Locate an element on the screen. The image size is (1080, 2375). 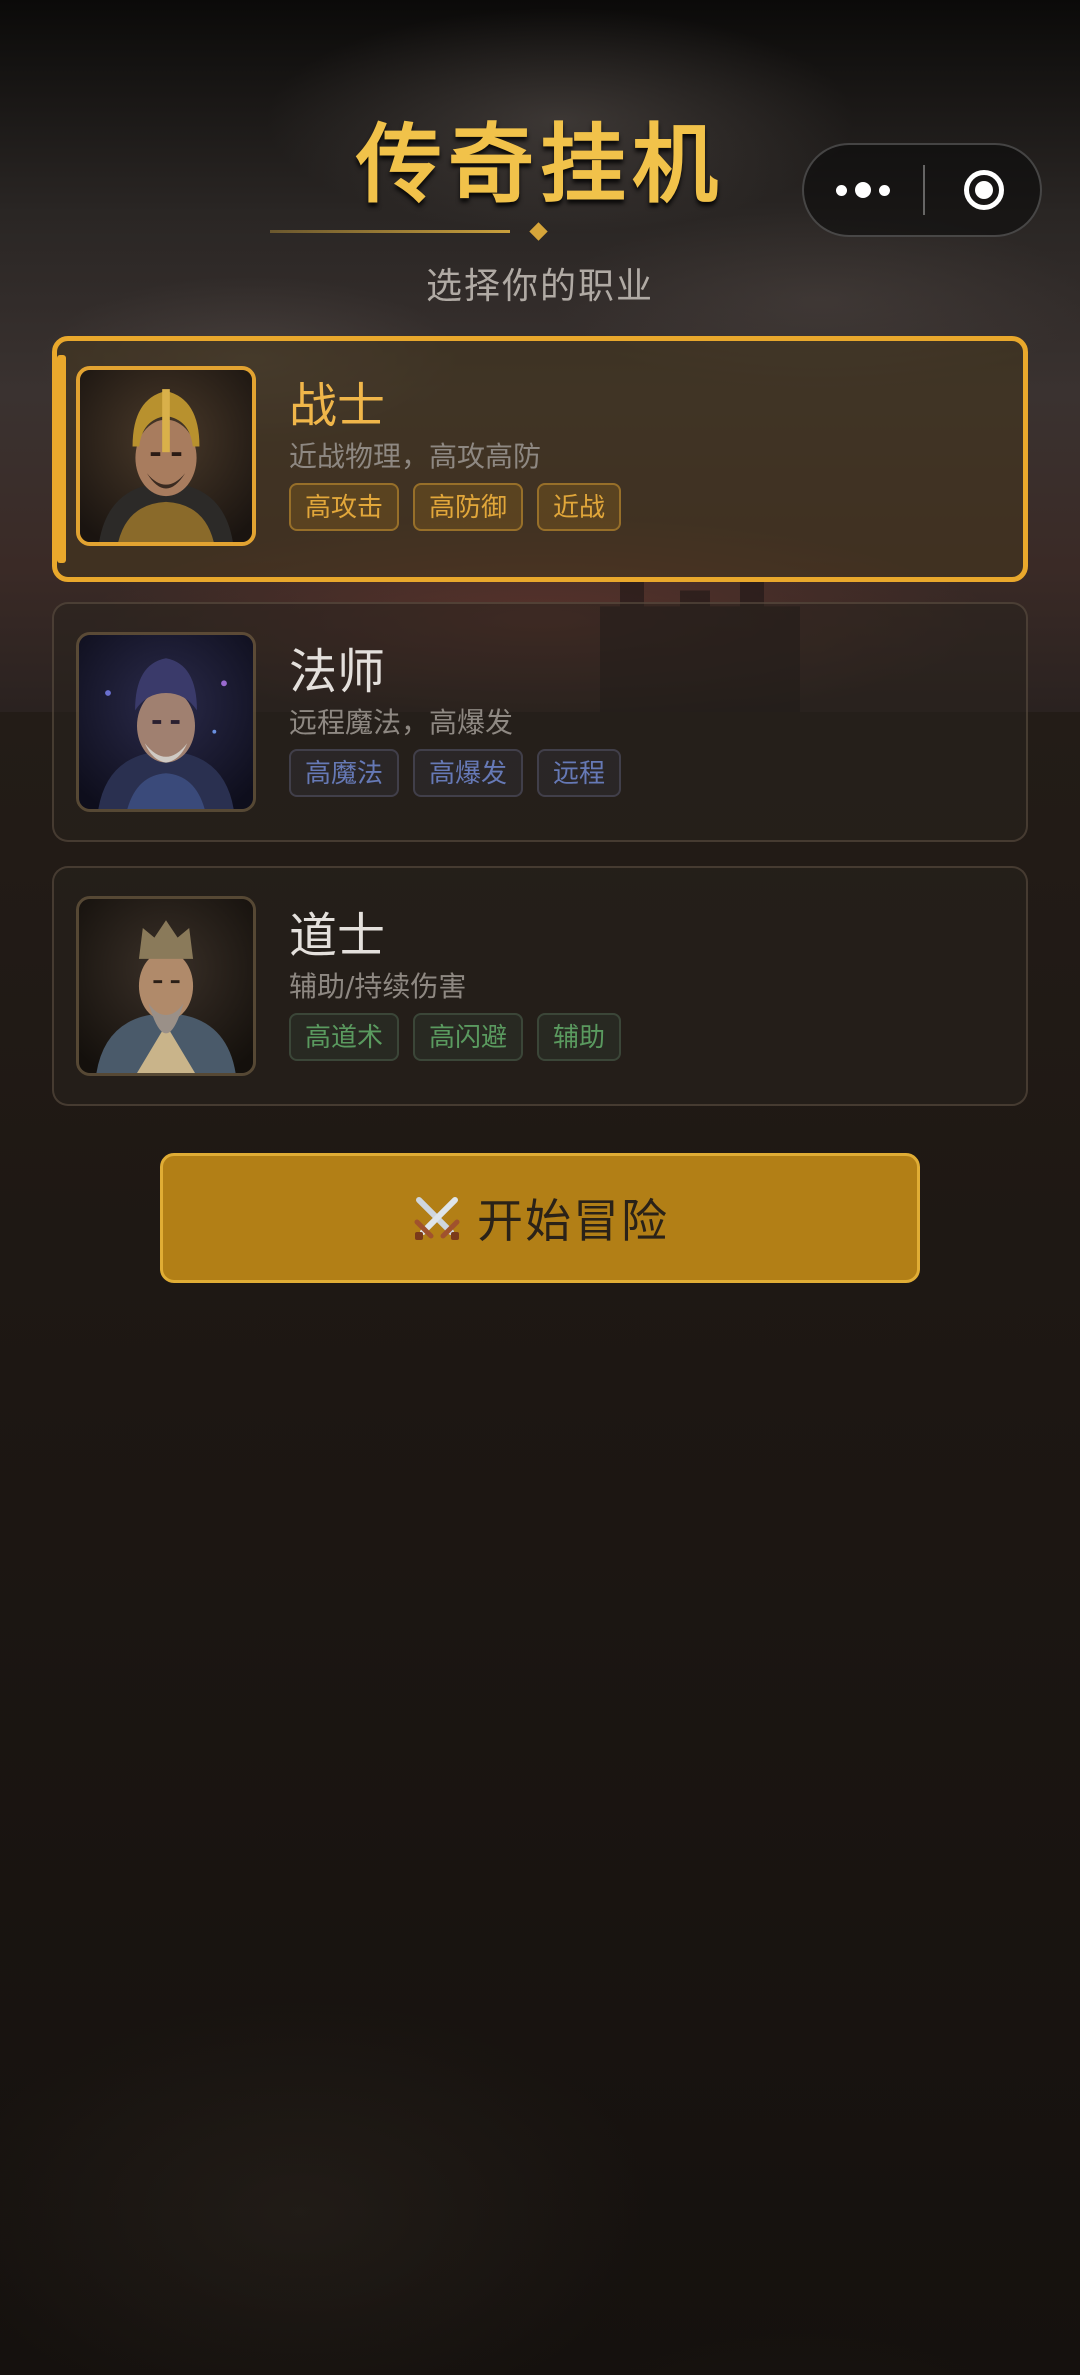
page-subtitle: 选择你的职业 is located at coordinates (539, 286).